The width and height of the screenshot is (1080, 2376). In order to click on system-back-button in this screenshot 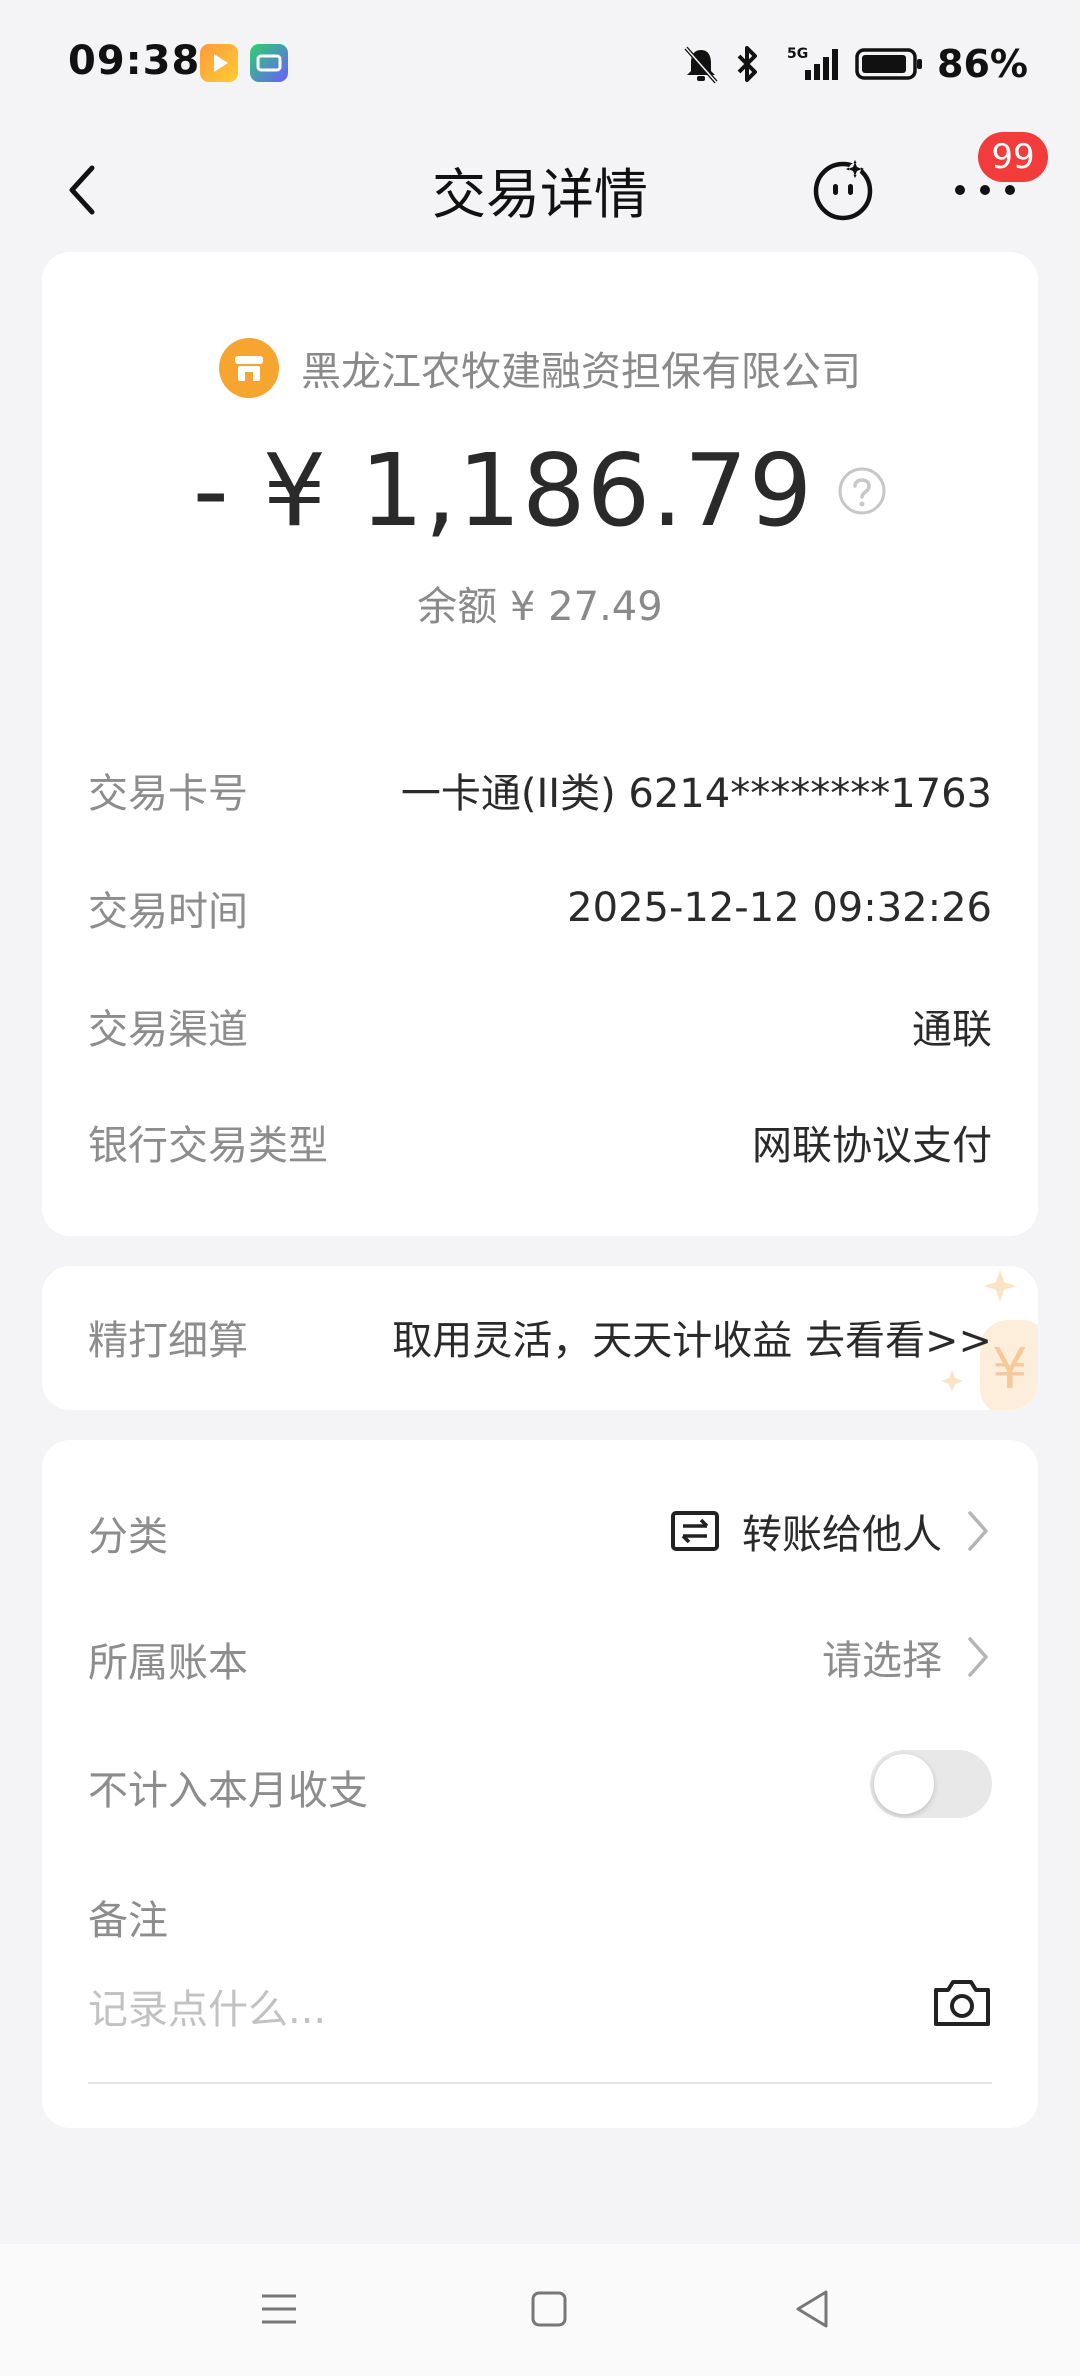, I will do `click(813, 2309)`.